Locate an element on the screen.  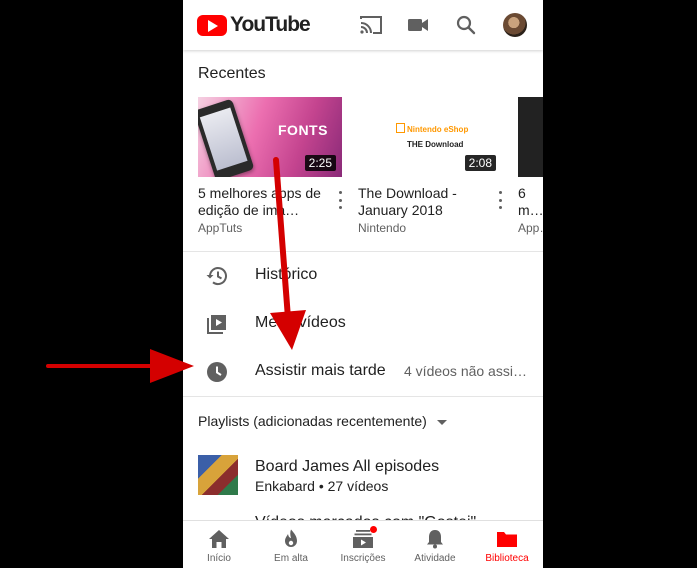
flame-icon is located at coordinates (291, 539).